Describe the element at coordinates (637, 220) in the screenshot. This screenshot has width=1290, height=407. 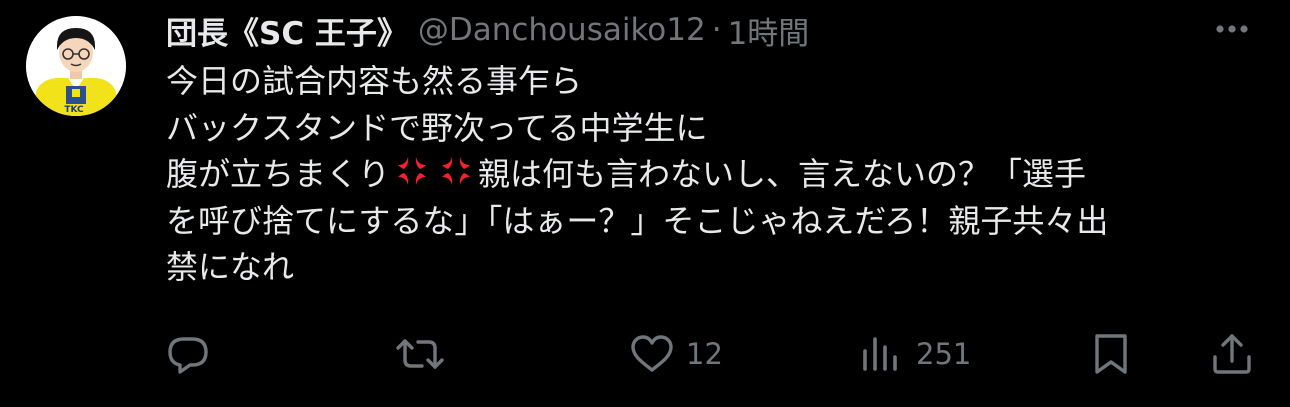
I see `tweet-text-line: を呼び捨てにするな」「はぁー？」そこじゃねえだろ！親子共々出` at that location.